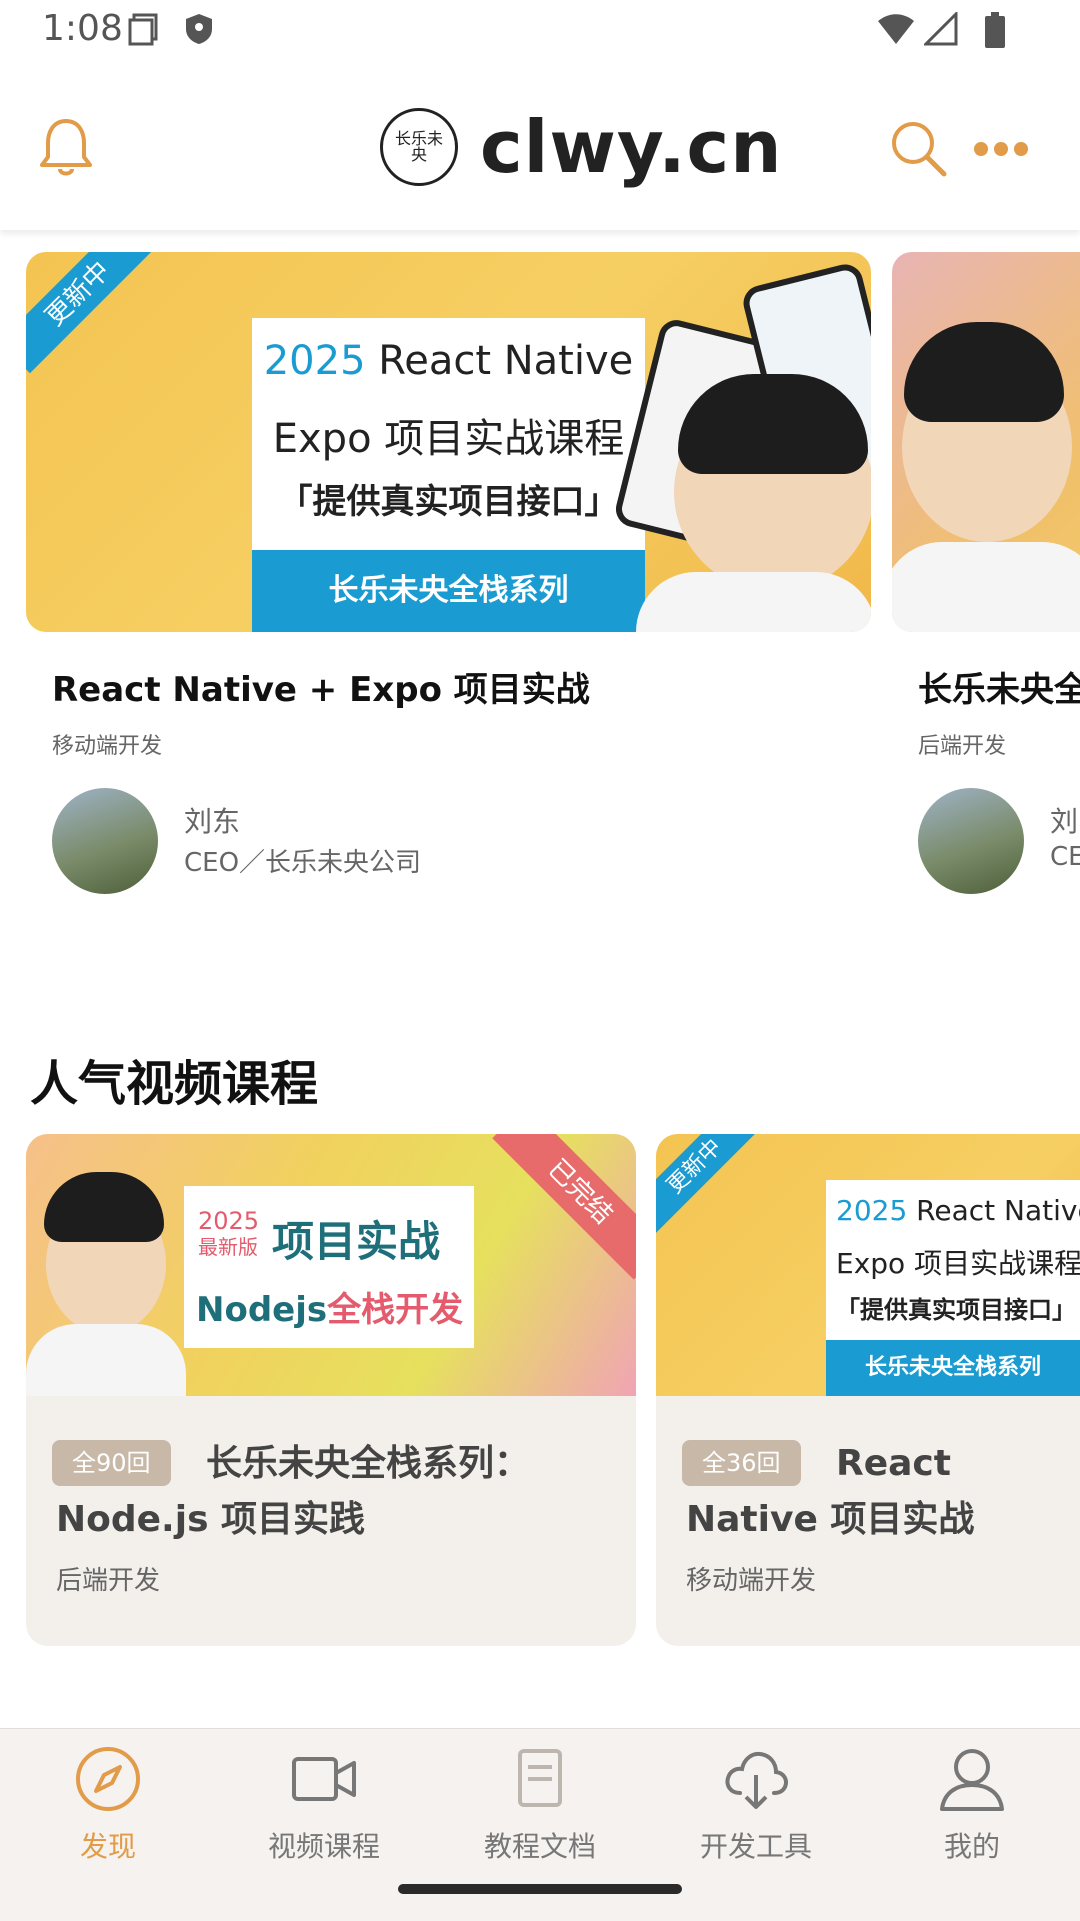 This screenshot has width=1080, height=1921. I want to click on course-cover-image: 2025 最新版 项目实战 Nodejs全栈开发 已完结, so click(331, 1265).